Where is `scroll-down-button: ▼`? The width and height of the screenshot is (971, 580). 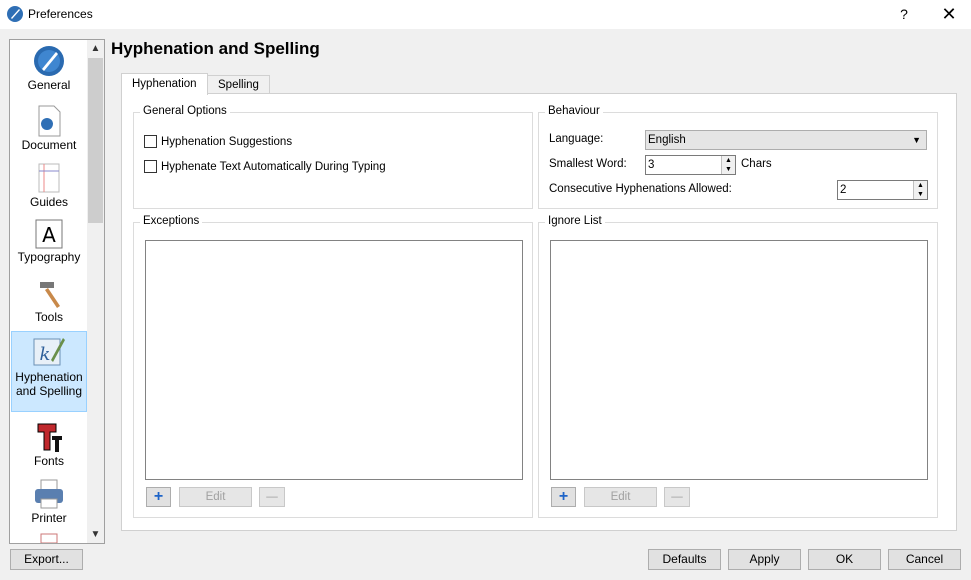 scroll-down-button: ▼ is located at coordinates (95, 534).